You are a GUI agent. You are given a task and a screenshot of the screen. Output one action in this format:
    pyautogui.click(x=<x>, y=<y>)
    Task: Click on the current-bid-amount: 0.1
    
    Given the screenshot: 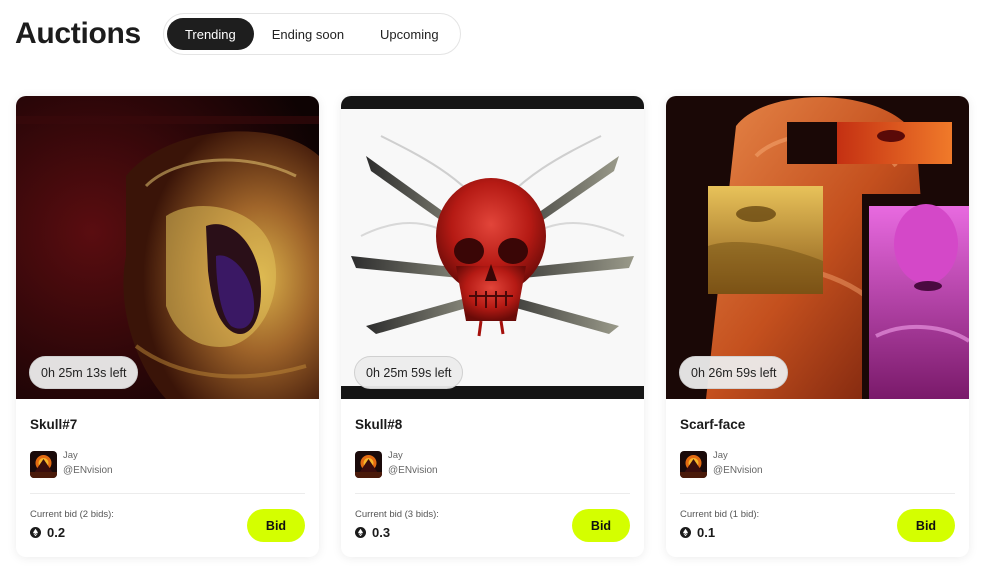 What is the action you would take?
    pyautogui.click(x=697, y=532)
    